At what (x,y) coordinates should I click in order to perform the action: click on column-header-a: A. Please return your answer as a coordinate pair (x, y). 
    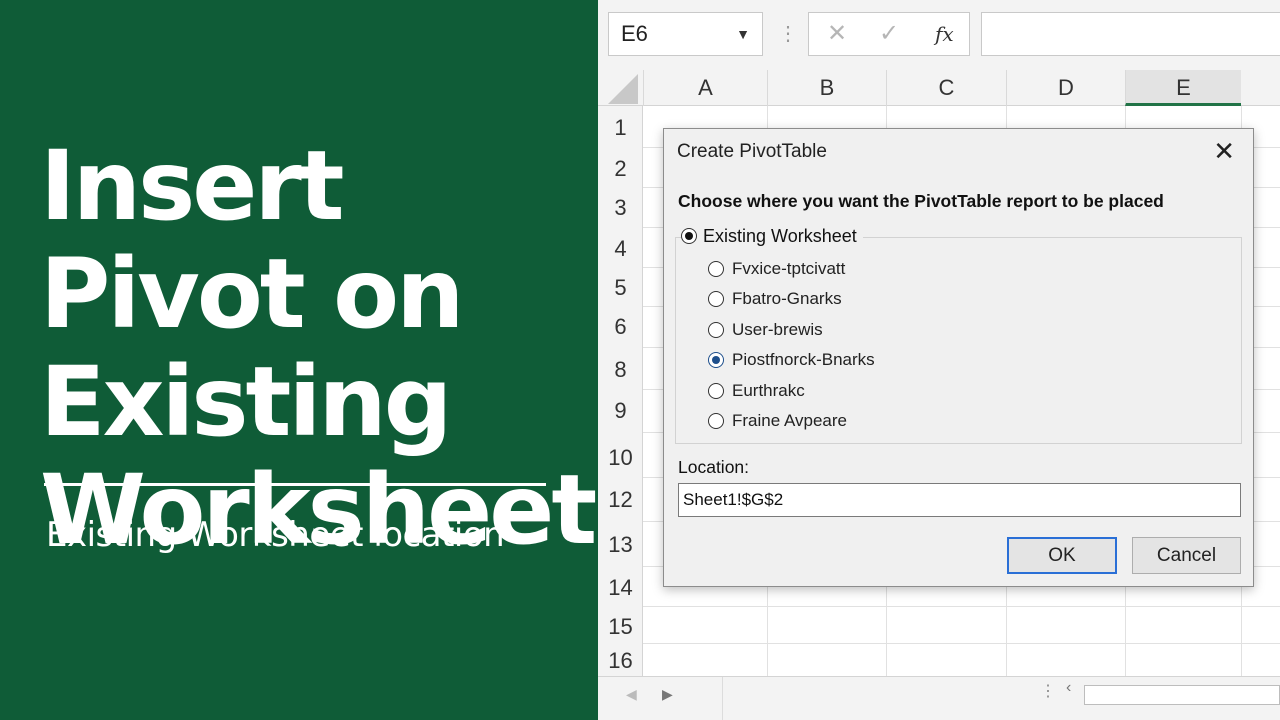
    Looking at the image, I should click on (705, 88).